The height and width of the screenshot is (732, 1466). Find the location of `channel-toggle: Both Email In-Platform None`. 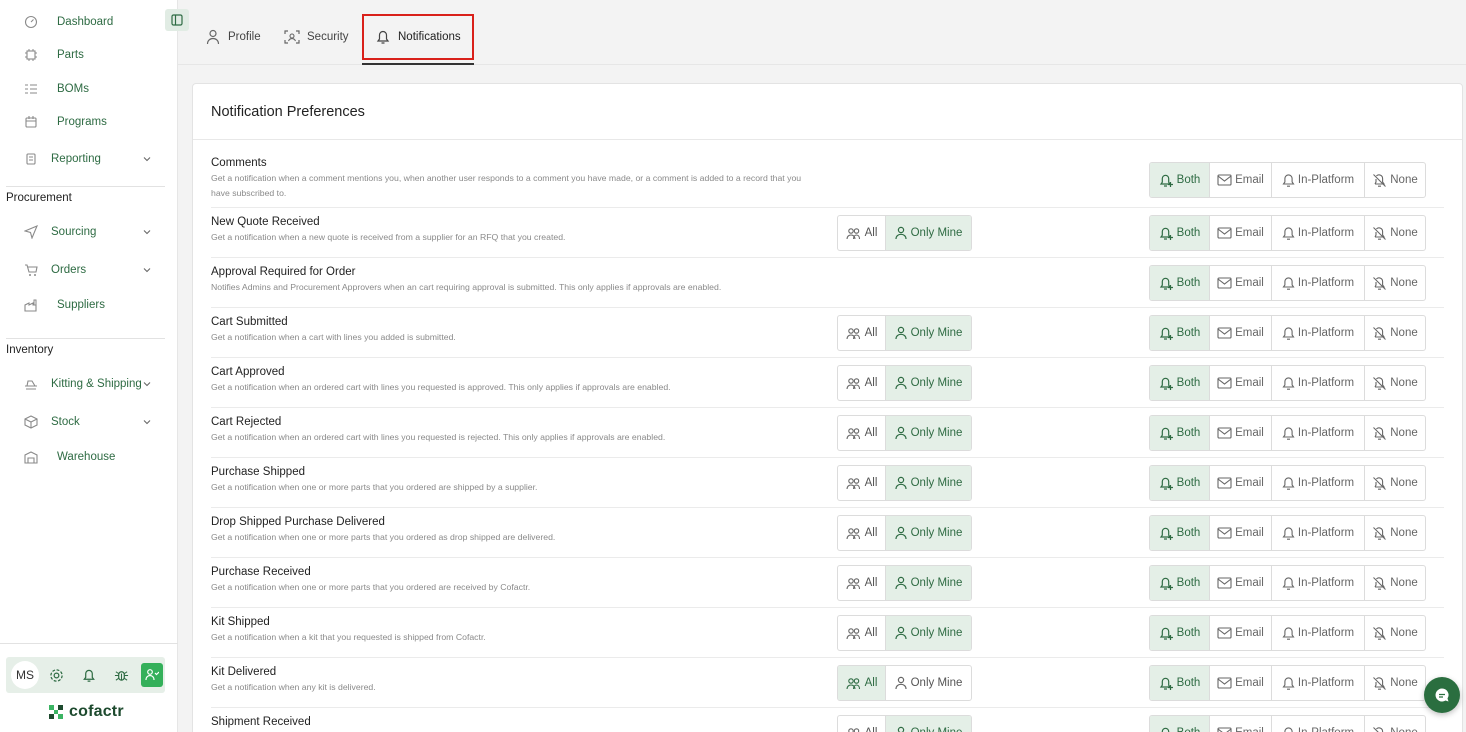

channel-toggle: Both Email In-Platform None is located at coordinates (1287, 433).